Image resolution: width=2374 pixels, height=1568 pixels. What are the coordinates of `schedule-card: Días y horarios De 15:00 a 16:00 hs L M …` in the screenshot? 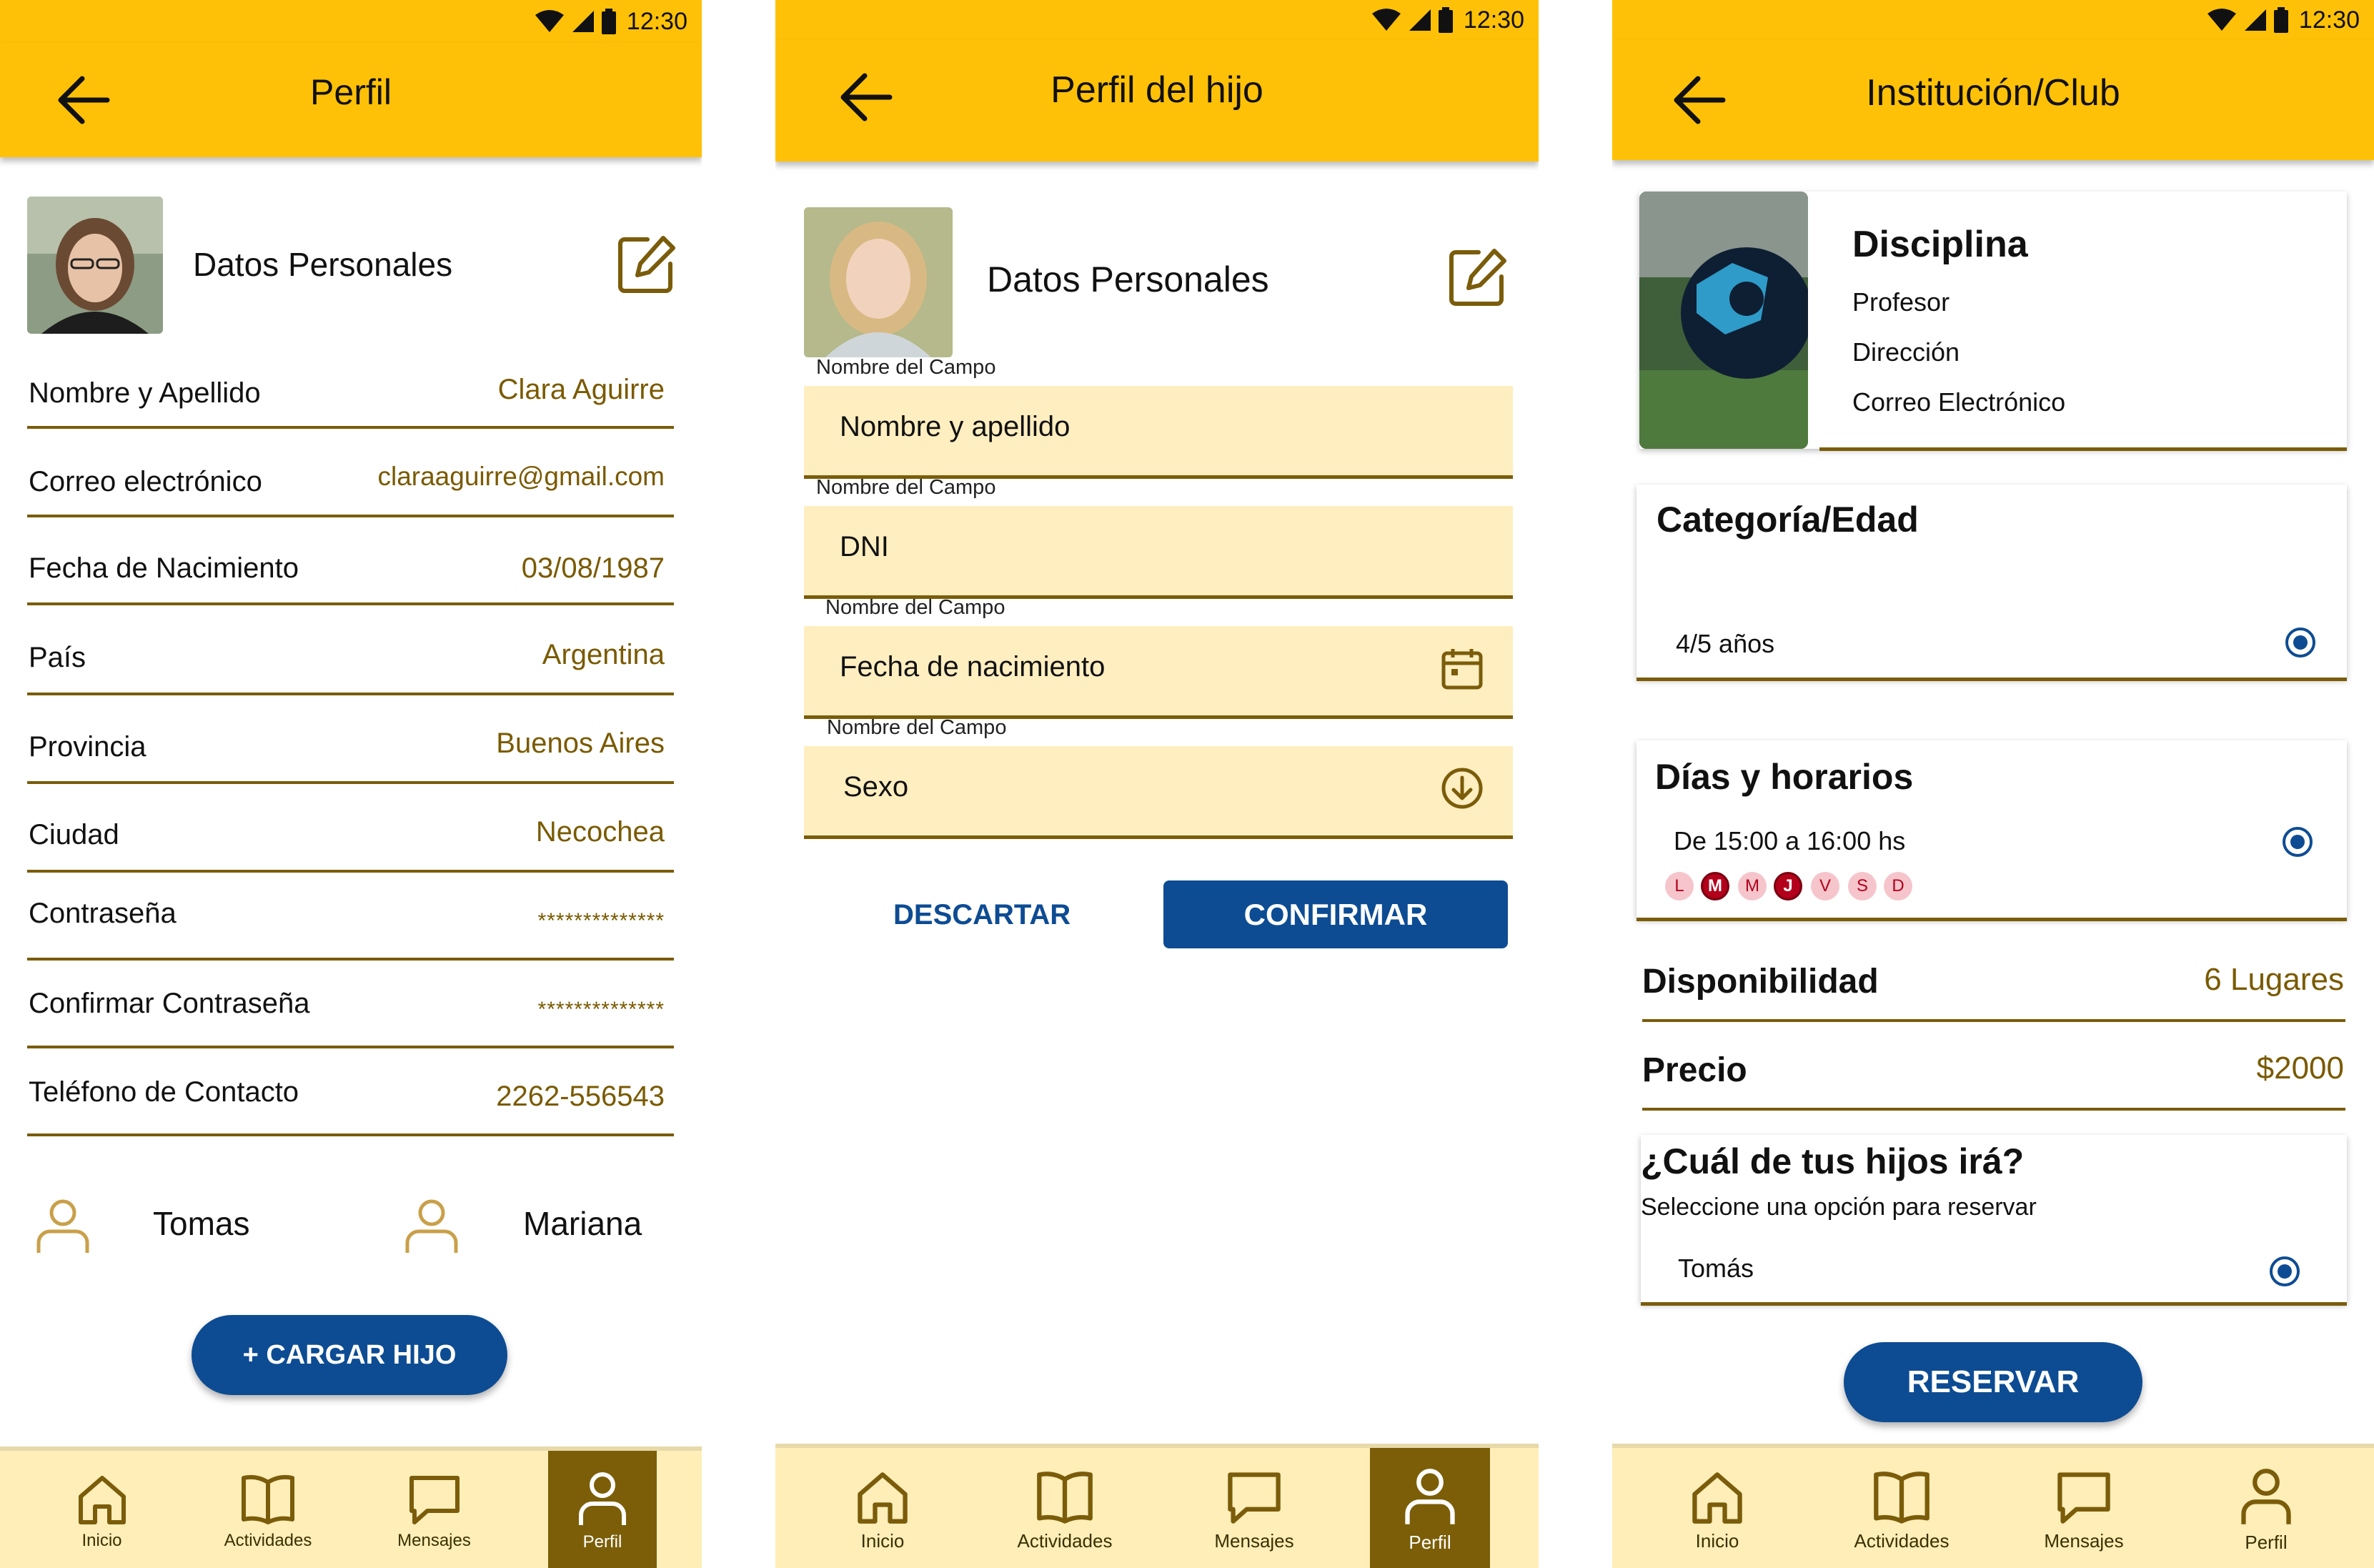 It's located at (1992, 830).